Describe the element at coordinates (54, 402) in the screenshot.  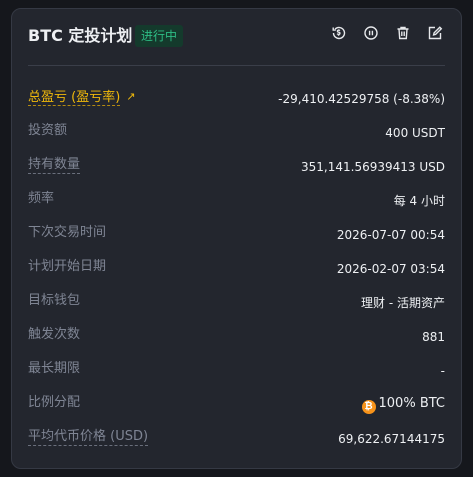
I see `allocation-label: 比例分配` at that location.